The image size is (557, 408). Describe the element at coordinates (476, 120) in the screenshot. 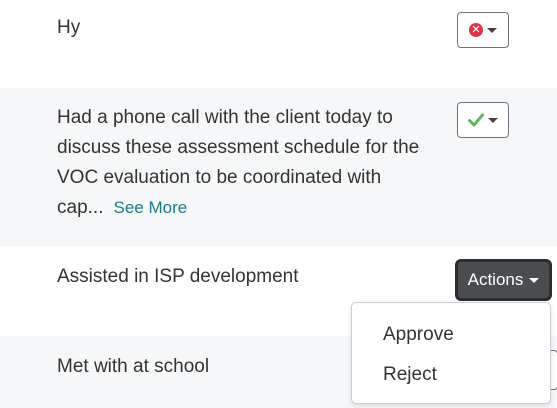

I see `checkmark-icon` at that location.